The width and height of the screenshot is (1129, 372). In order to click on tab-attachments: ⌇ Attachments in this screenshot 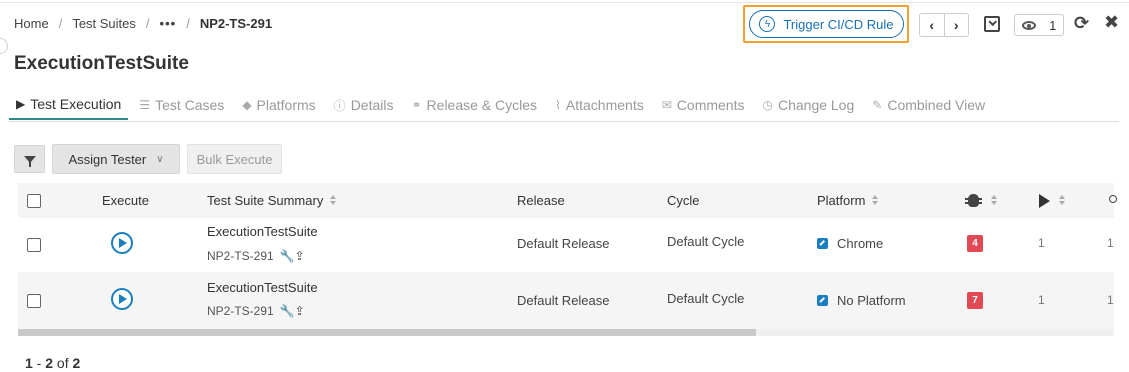, I will do `click(599, 105)`.